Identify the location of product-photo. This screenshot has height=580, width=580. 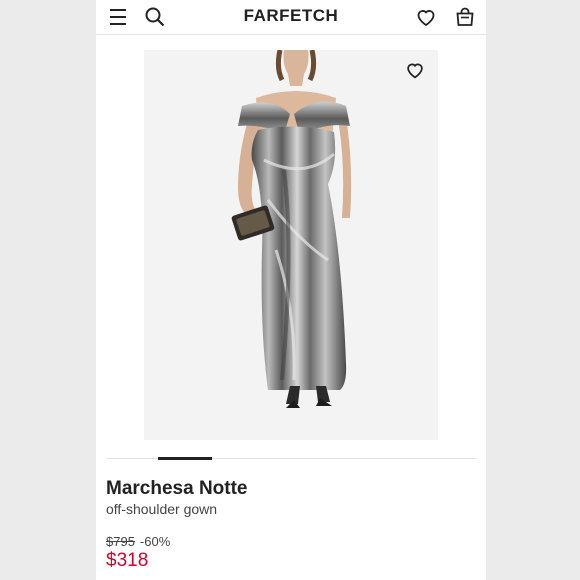
(291, 229).